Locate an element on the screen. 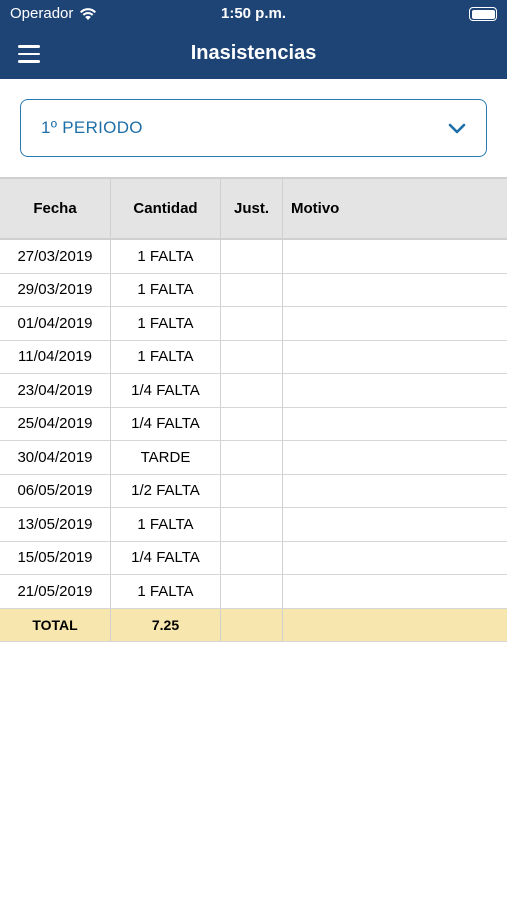 This screenshot has height=900, width=507. table-row: 06/05/2019 1/2 FALTA is located at coordinates (253, 491).